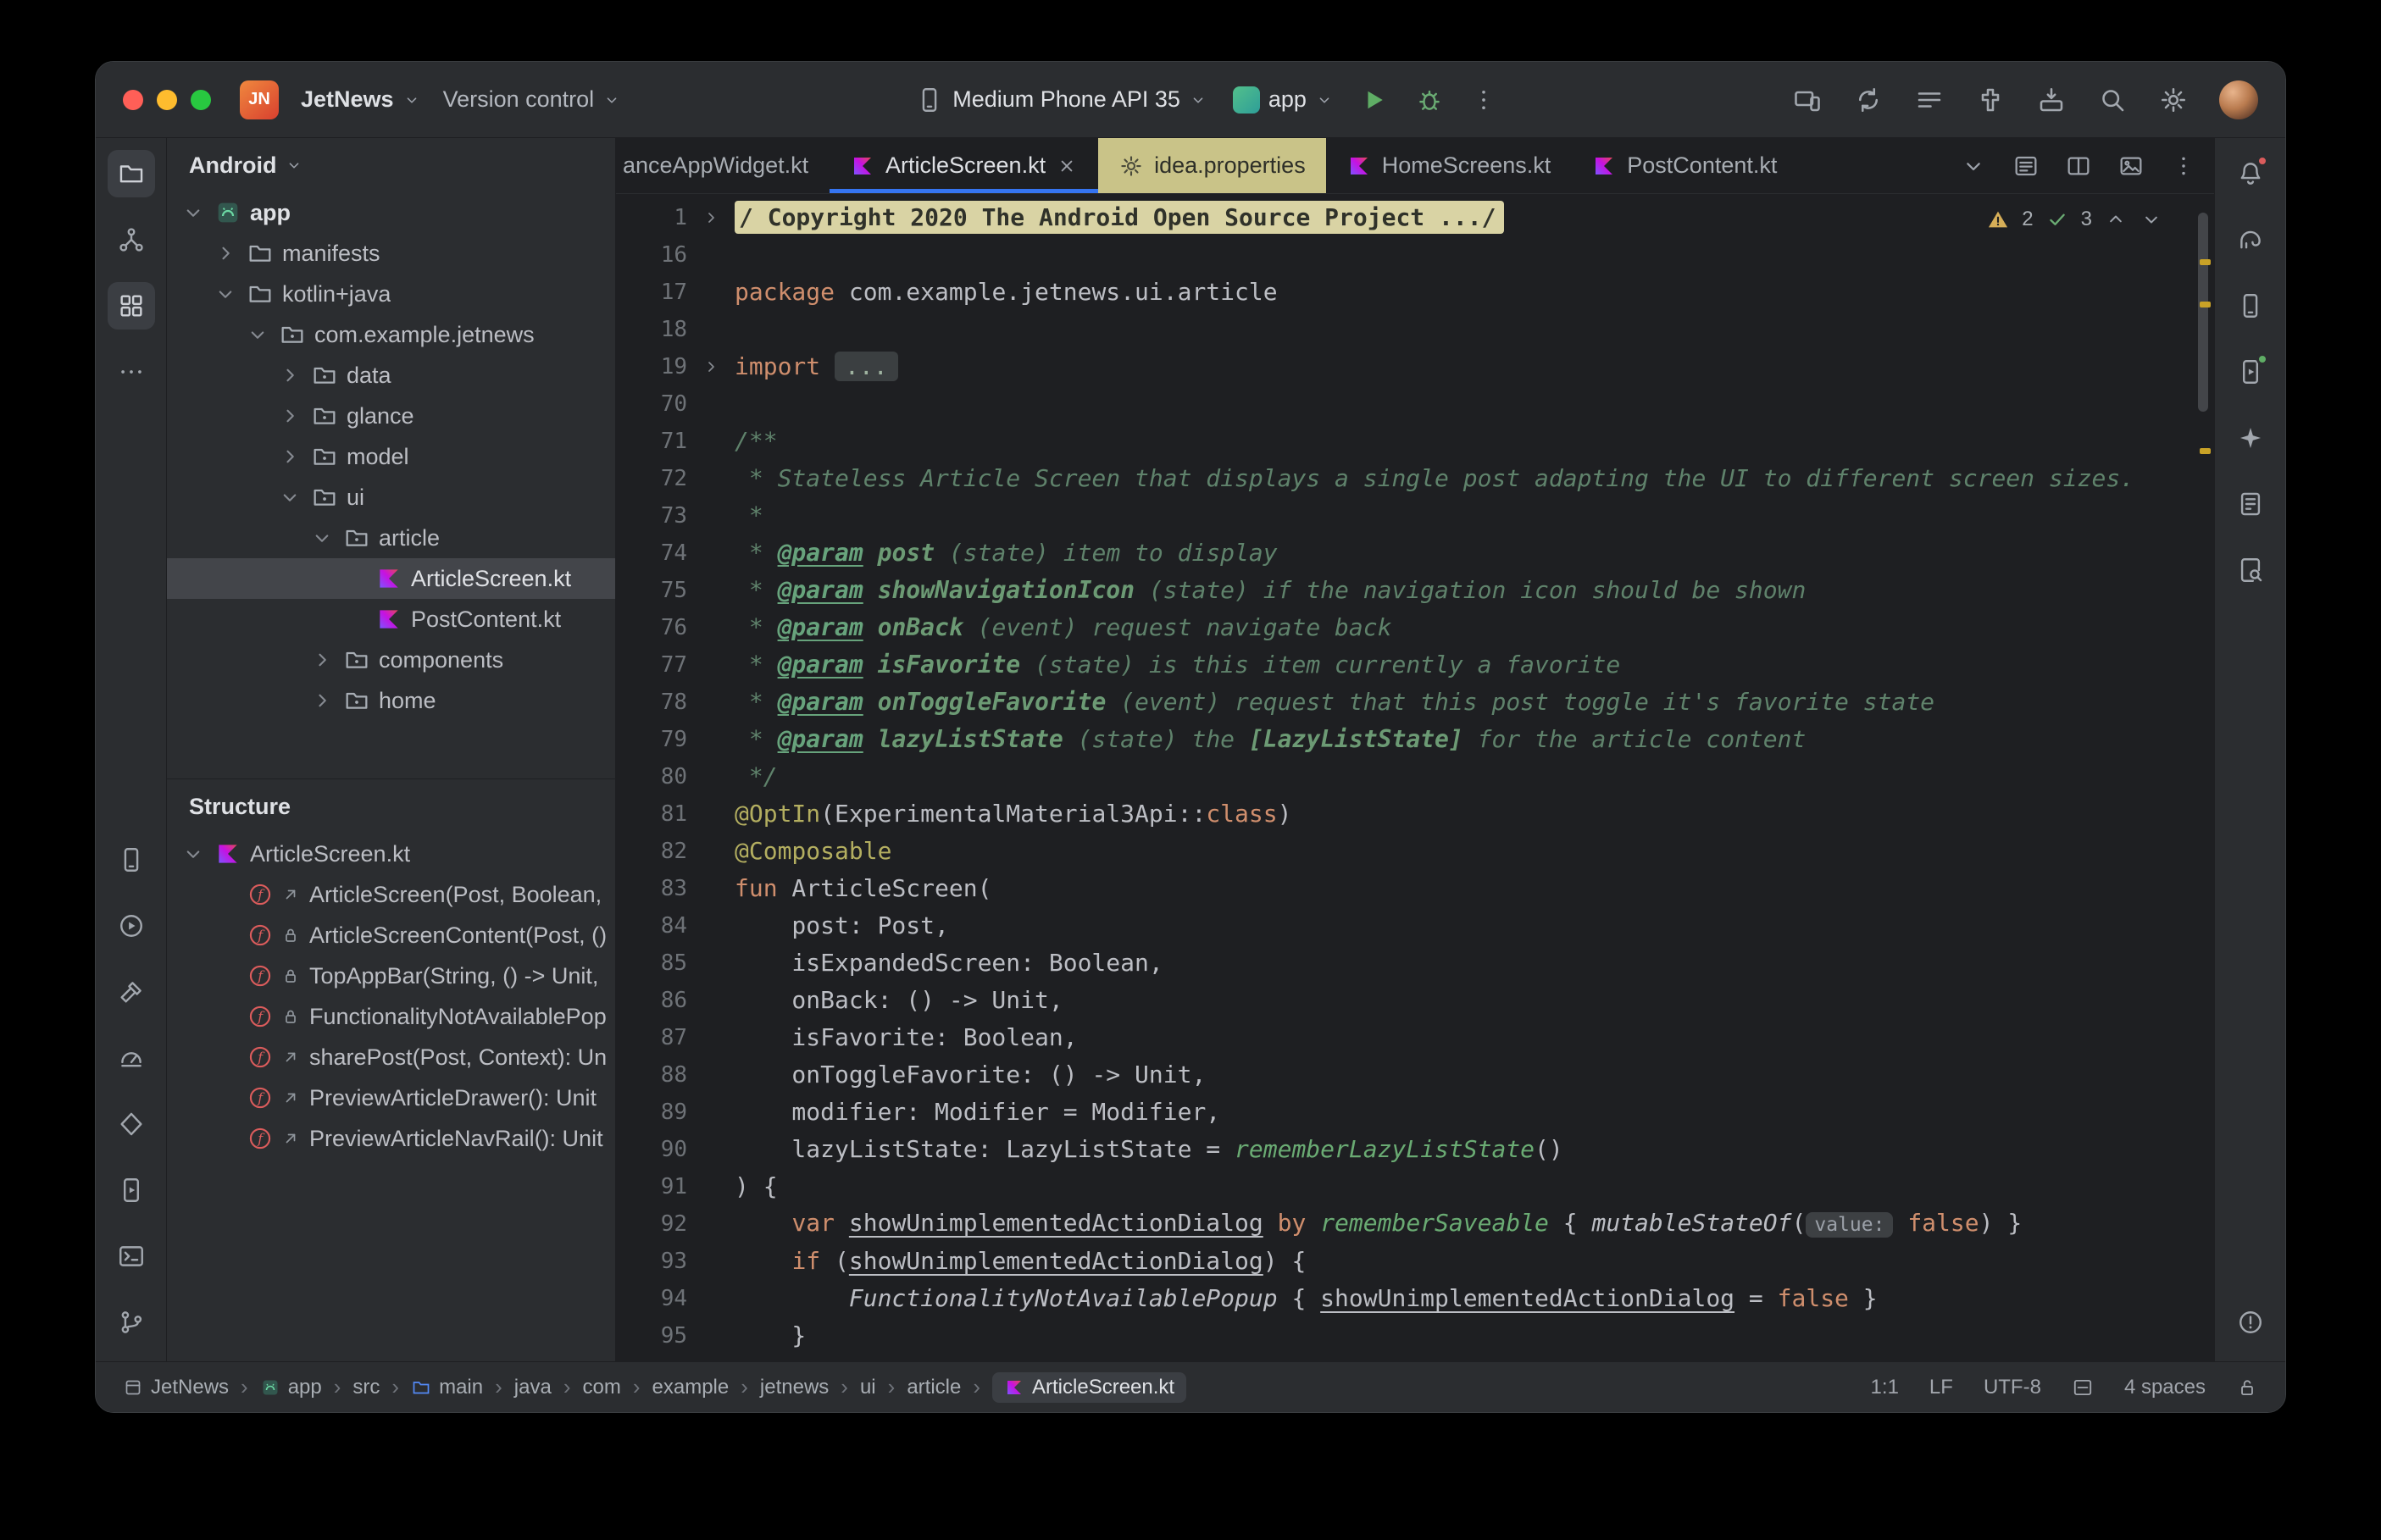 This screenshot has height=1540, width=2381. I want to click on tab-postcontent-kt: PostContent.kt, so click(1684, 165).